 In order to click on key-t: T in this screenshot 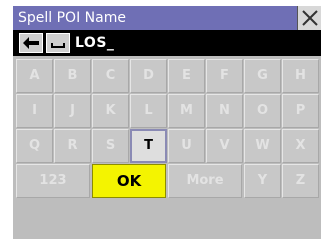, I will do `click(148, 146)`.